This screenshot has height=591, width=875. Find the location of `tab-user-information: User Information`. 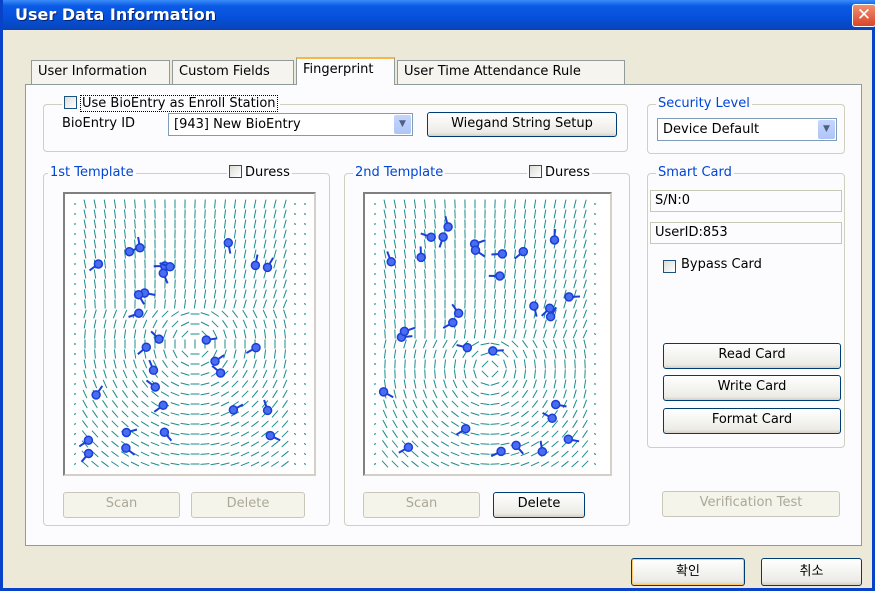

tab-user-information: User Information is located at coordinates (100, 72).